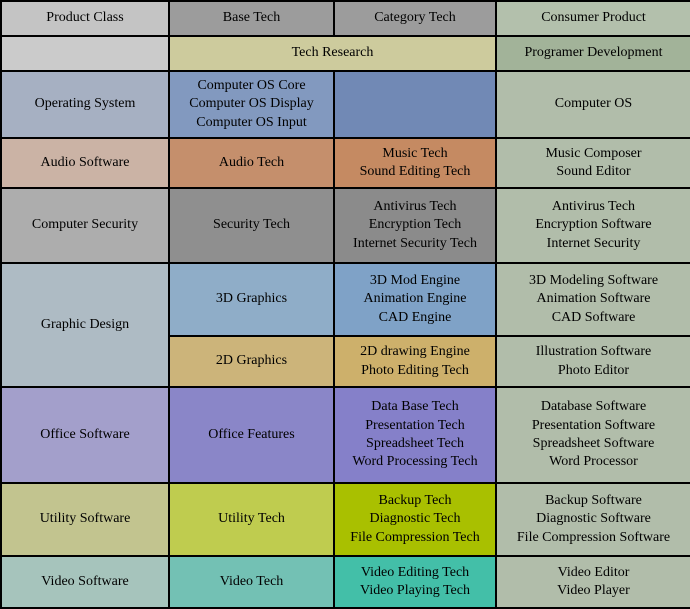  I want to click on category-tech-cell-lines: Music Tech Sound Editing Tech, so click(415, 163).